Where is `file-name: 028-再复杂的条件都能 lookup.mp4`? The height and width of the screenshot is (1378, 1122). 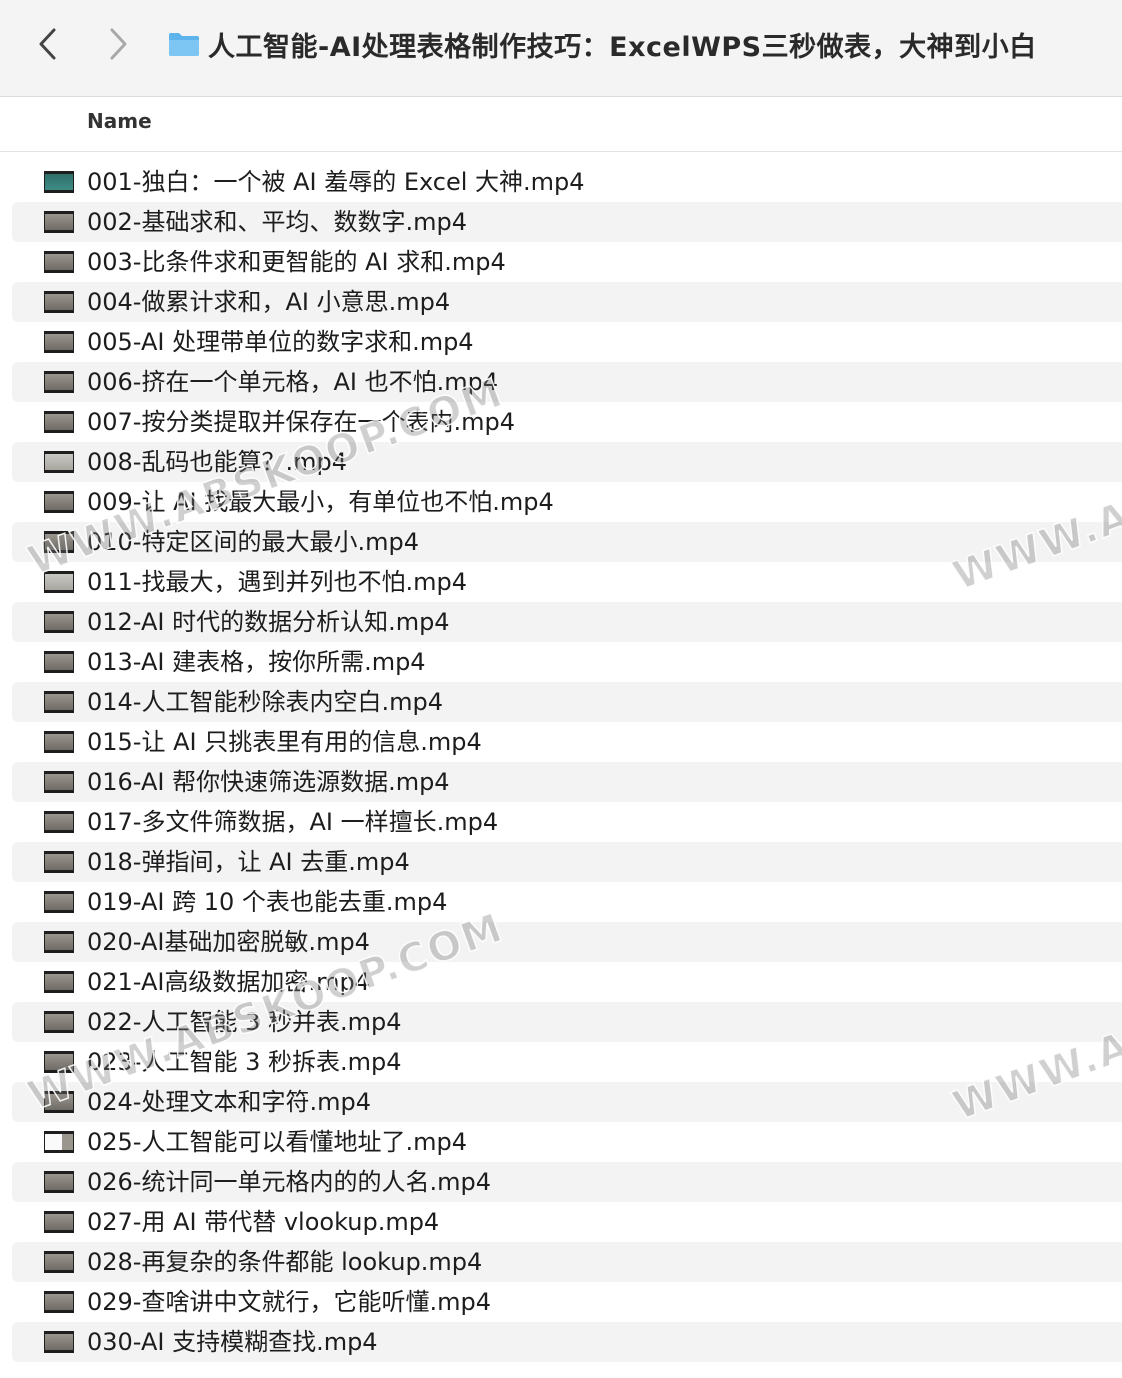 file-name: 028-再复杂的条件都能 lookup.mp4 is located at coordinates (285, 1262).